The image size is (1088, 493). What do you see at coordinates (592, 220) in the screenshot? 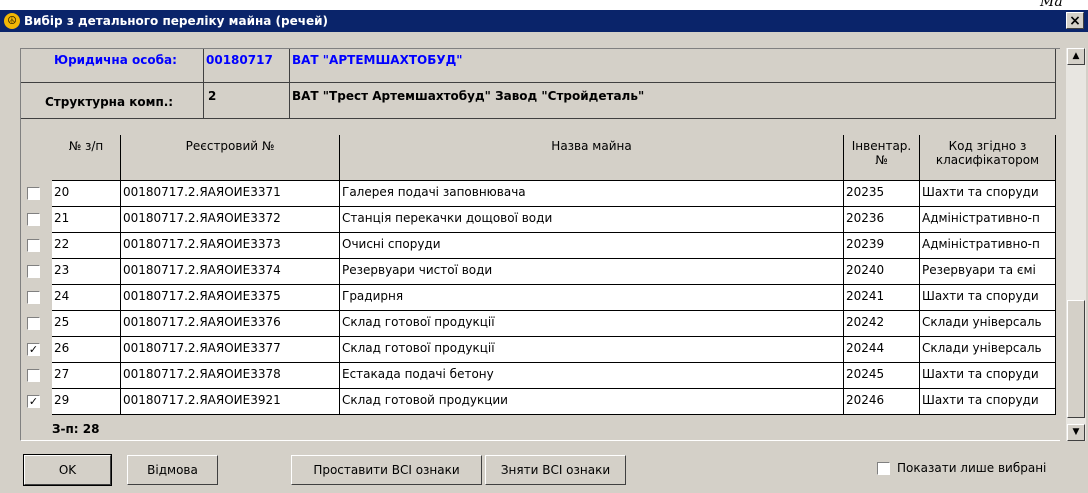
I see `cell-name: Станція перекачки дощової води` at bounding box center [592, 220].